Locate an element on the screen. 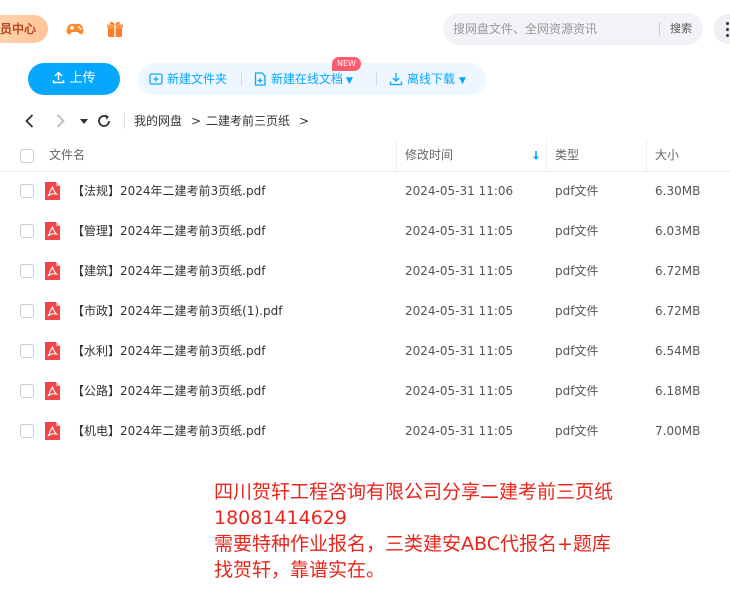 Image resolution: width=730 pixels, height=612 pixels. file-size: 6.18MB is located at coordinates (678, 391).